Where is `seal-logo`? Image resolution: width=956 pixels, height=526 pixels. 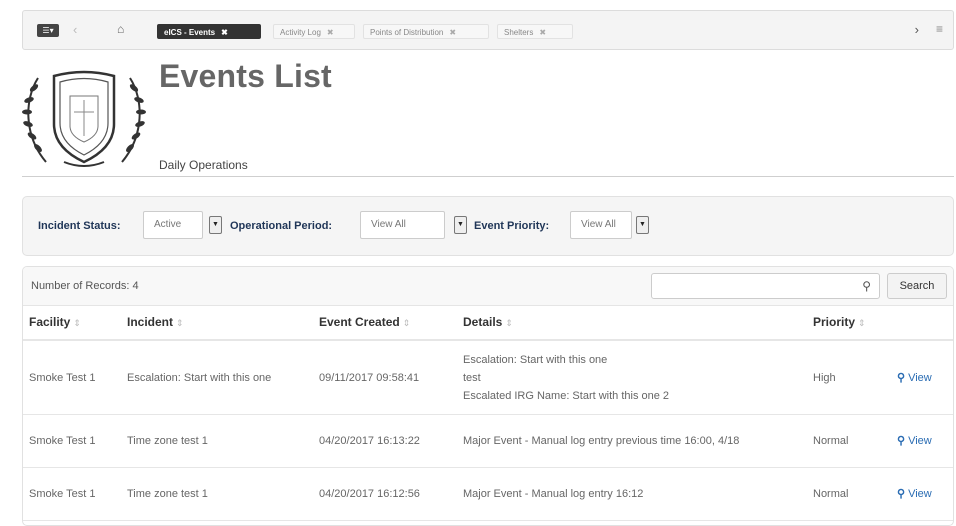
seal-logo is located at coordinates (84, 118).